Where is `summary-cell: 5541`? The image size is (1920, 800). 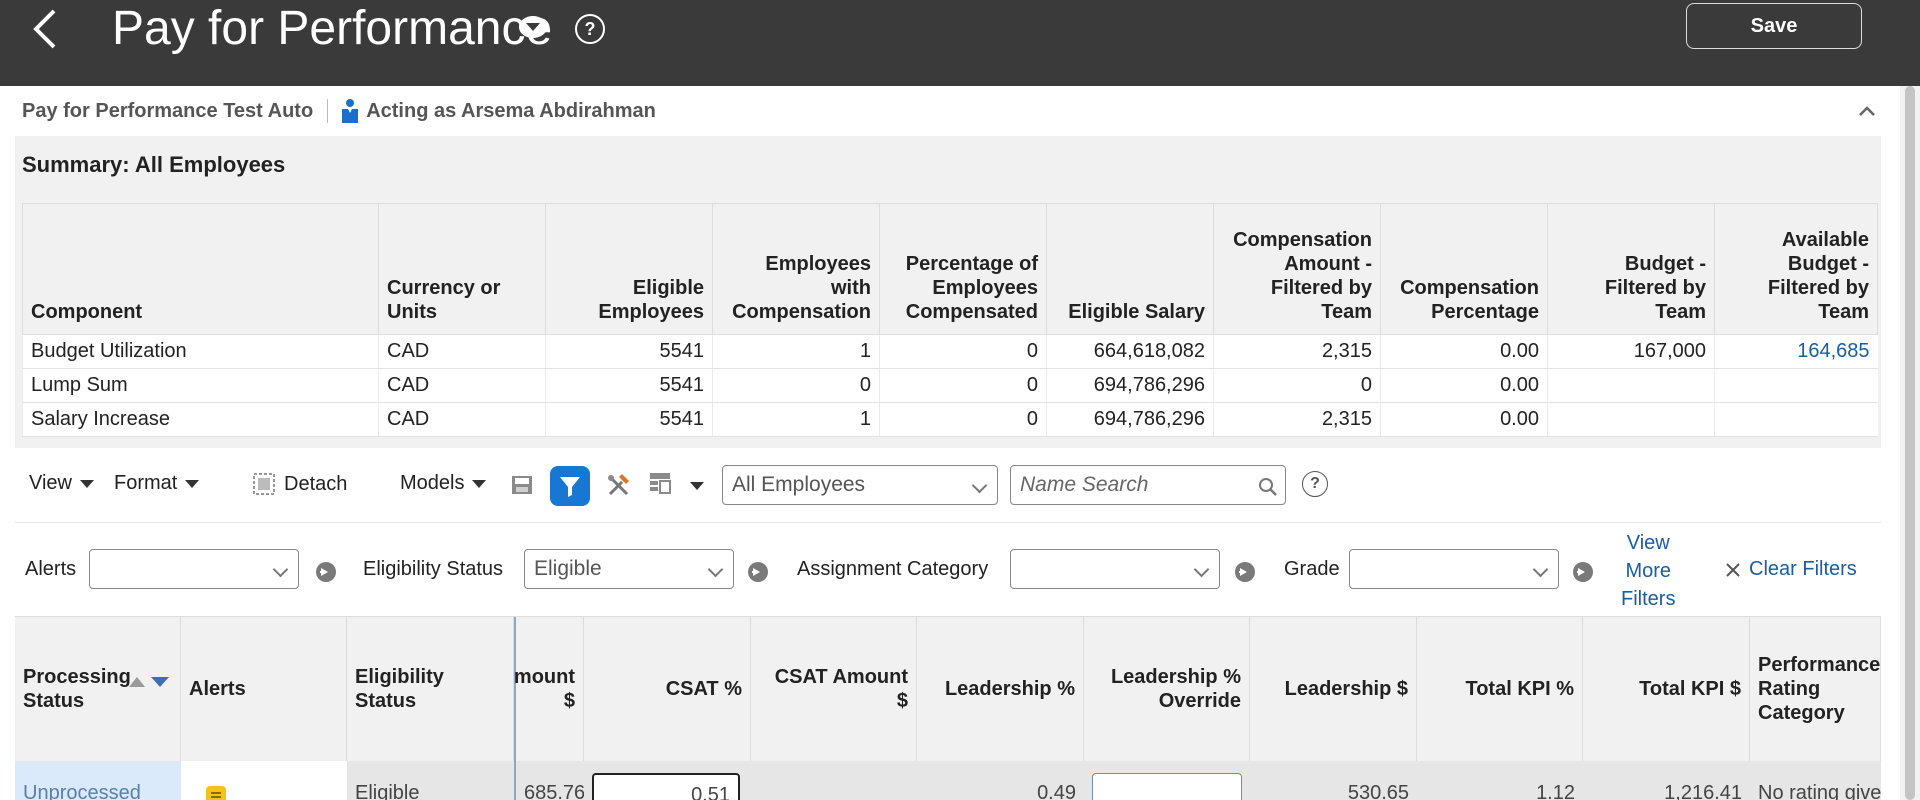
summary-cell: 5541 is located at coordinates (629, 351).